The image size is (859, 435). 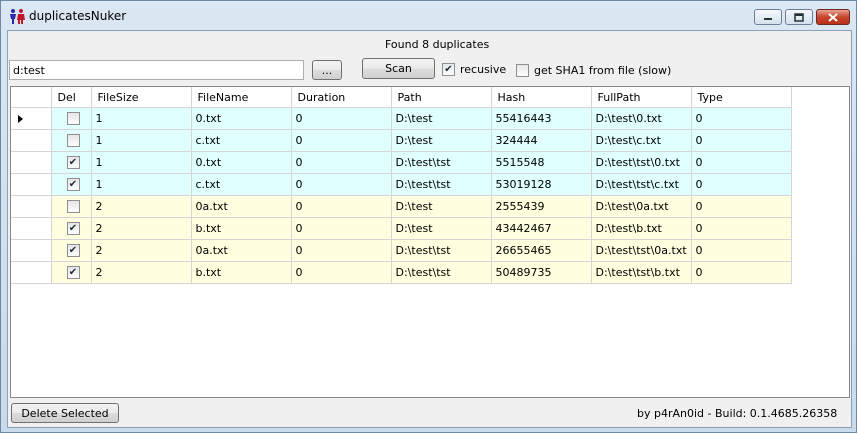 I want to click on cell-hash: 5515548, so click(x=541, y=162).